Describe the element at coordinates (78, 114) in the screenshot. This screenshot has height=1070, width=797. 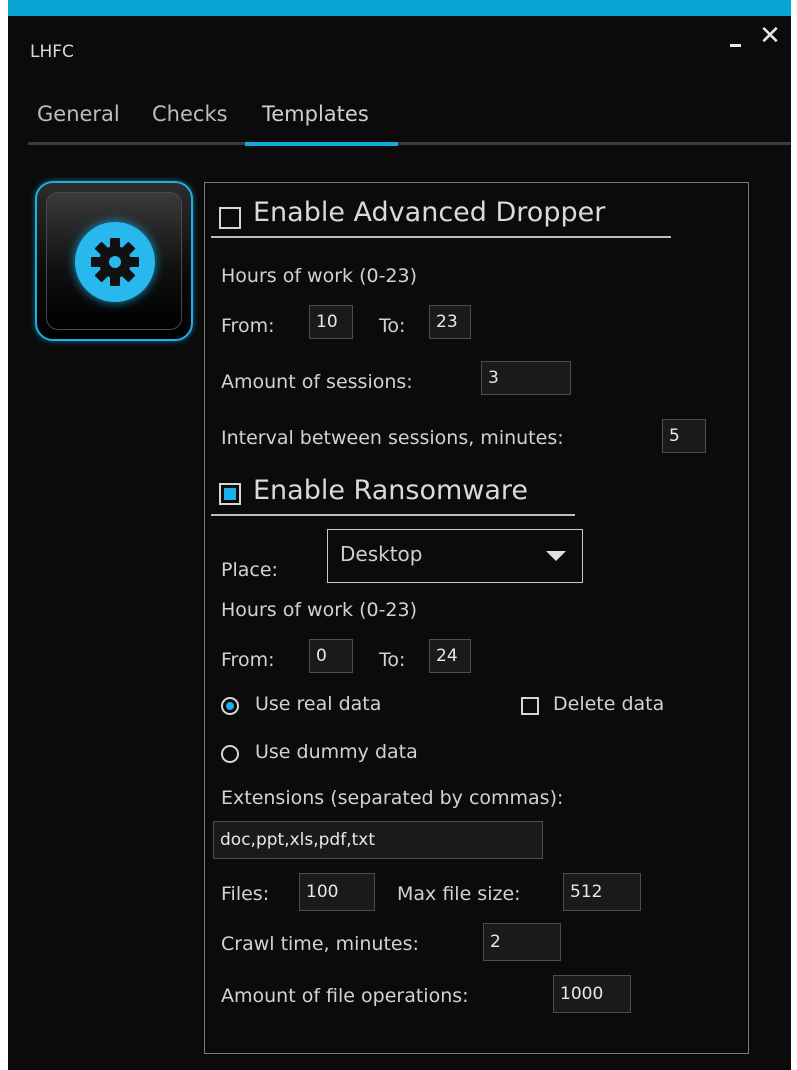
I see `tab-general: General` at that location.